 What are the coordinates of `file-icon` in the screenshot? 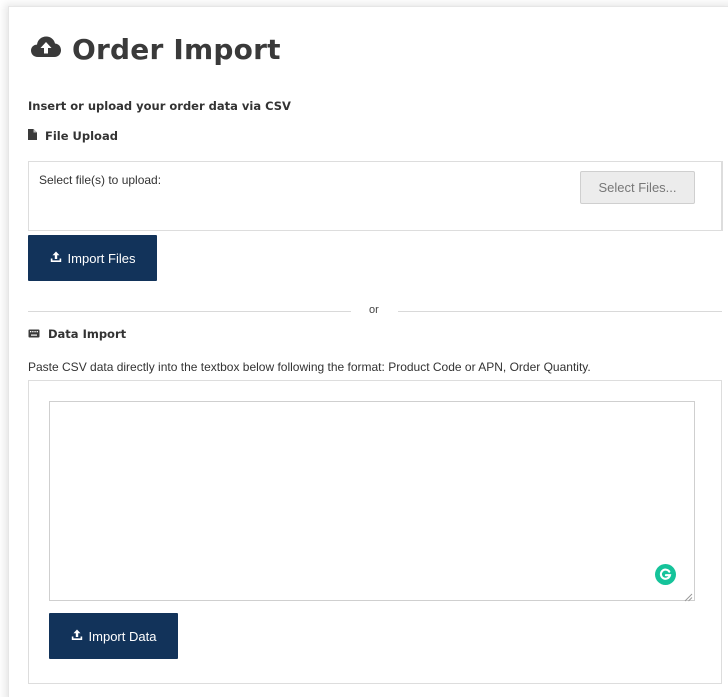 It's located at (32, 136).